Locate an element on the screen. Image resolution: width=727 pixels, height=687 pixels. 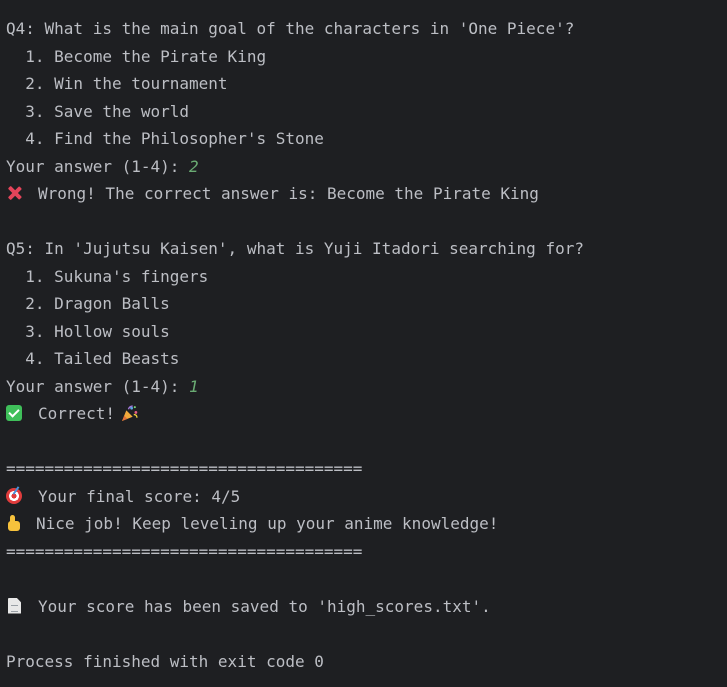
q4-option-1: 1. Become the Pirate King is located at coordinates (136, 56).